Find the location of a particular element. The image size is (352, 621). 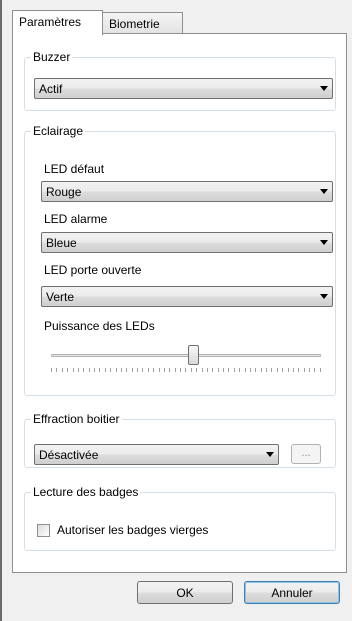

led-alarm-value: Bleue is located at coordinates (61, 243).